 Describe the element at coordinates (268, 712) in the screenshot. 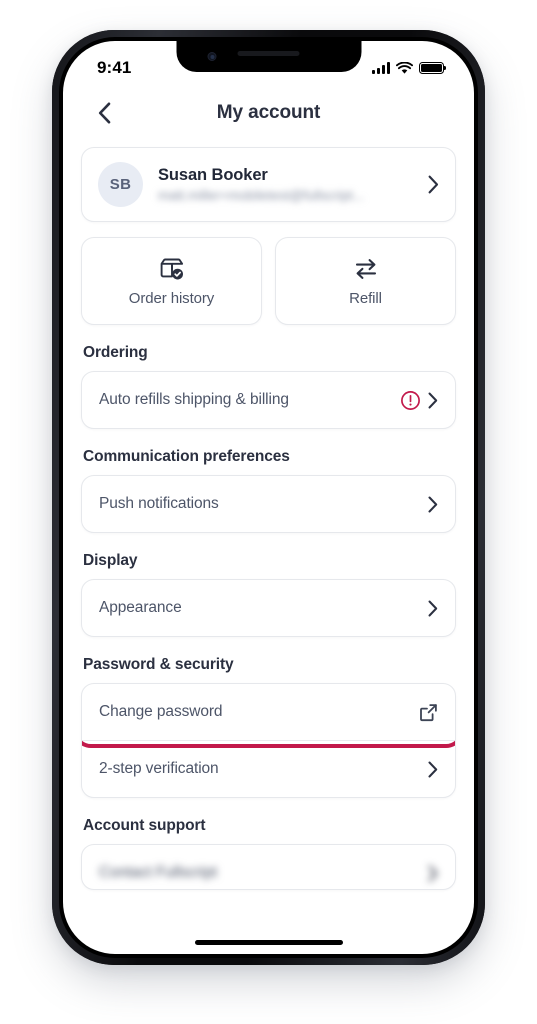

I see `row-change-password: Change password` at that location.